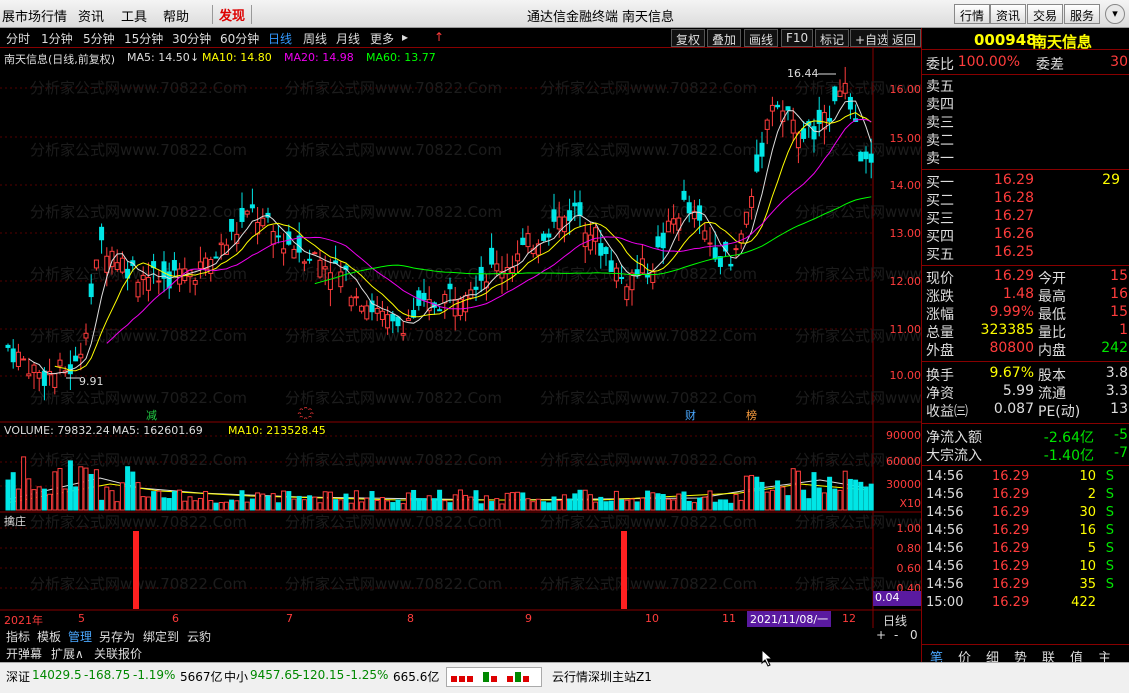  What do you see at coordinates (724, 38) in the screenshot?
I see `overlay-button: 叠加` at bounding box center [724, 38].